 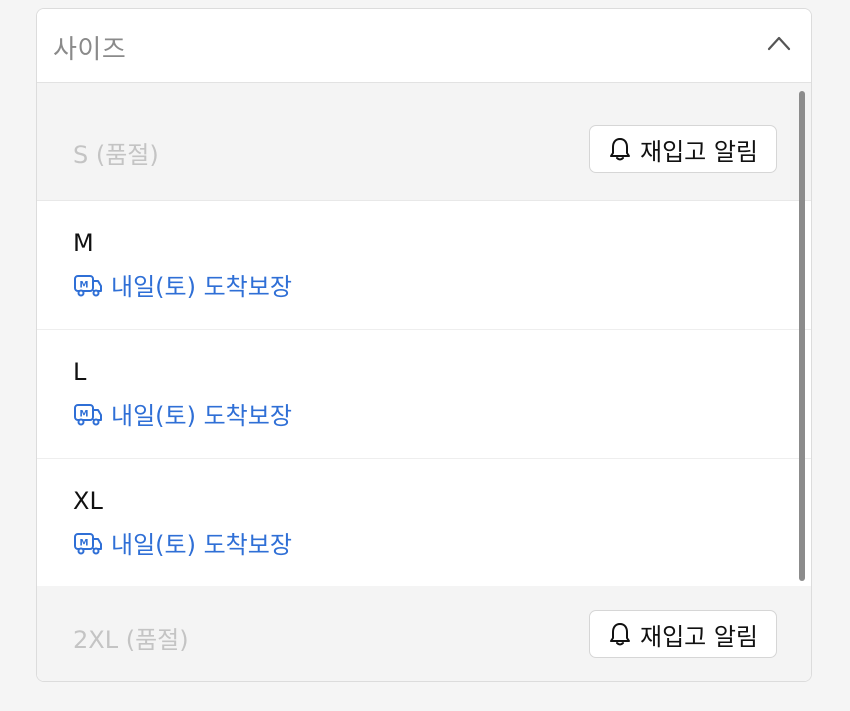 What do you see at coordinates (131, 640) in the screenshot?
I see `size-option-label: 2XL (품절)` at bounding box center [131, 640].